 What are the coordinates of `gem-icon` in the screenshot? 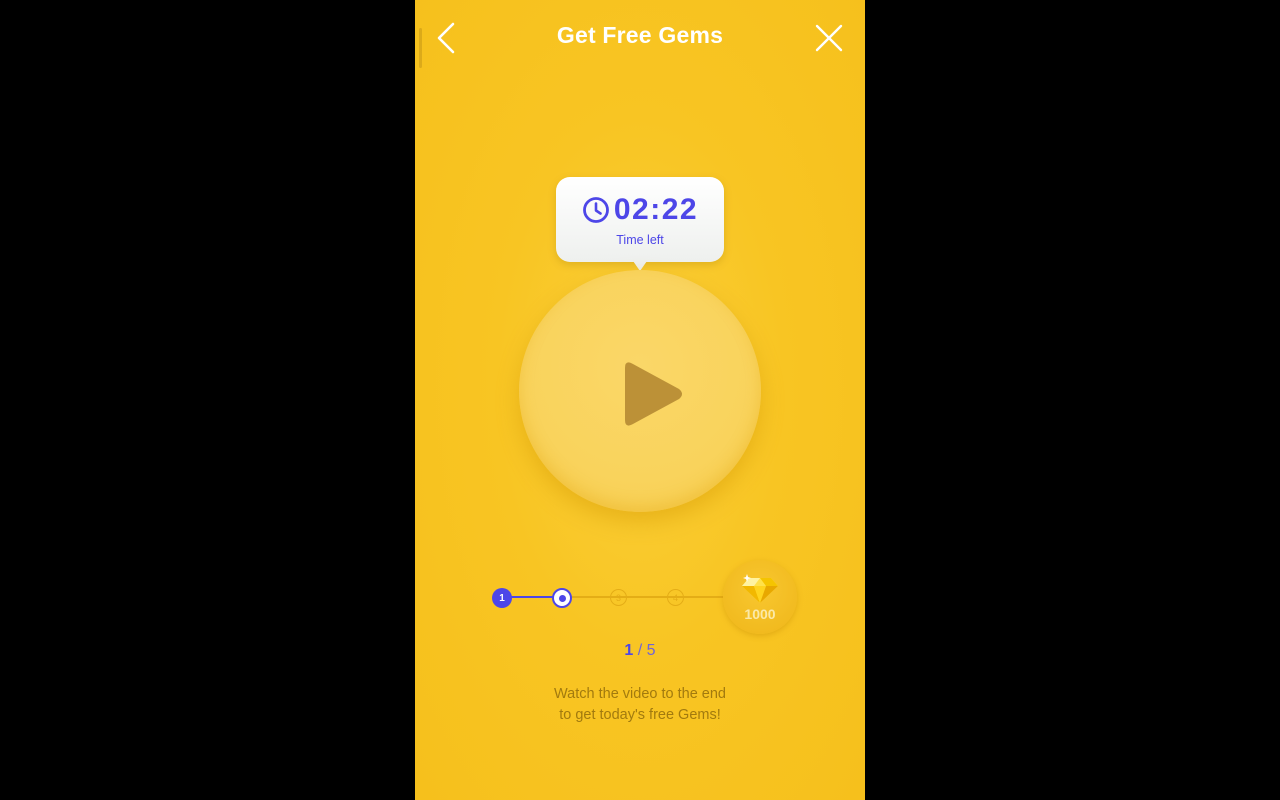 It's located at (760, 588).